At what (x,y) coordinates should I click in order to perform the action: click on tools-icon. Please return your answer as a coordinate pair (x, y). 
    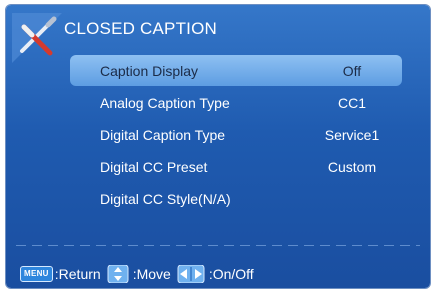
    Looking at the image, I should click on (37, 38).